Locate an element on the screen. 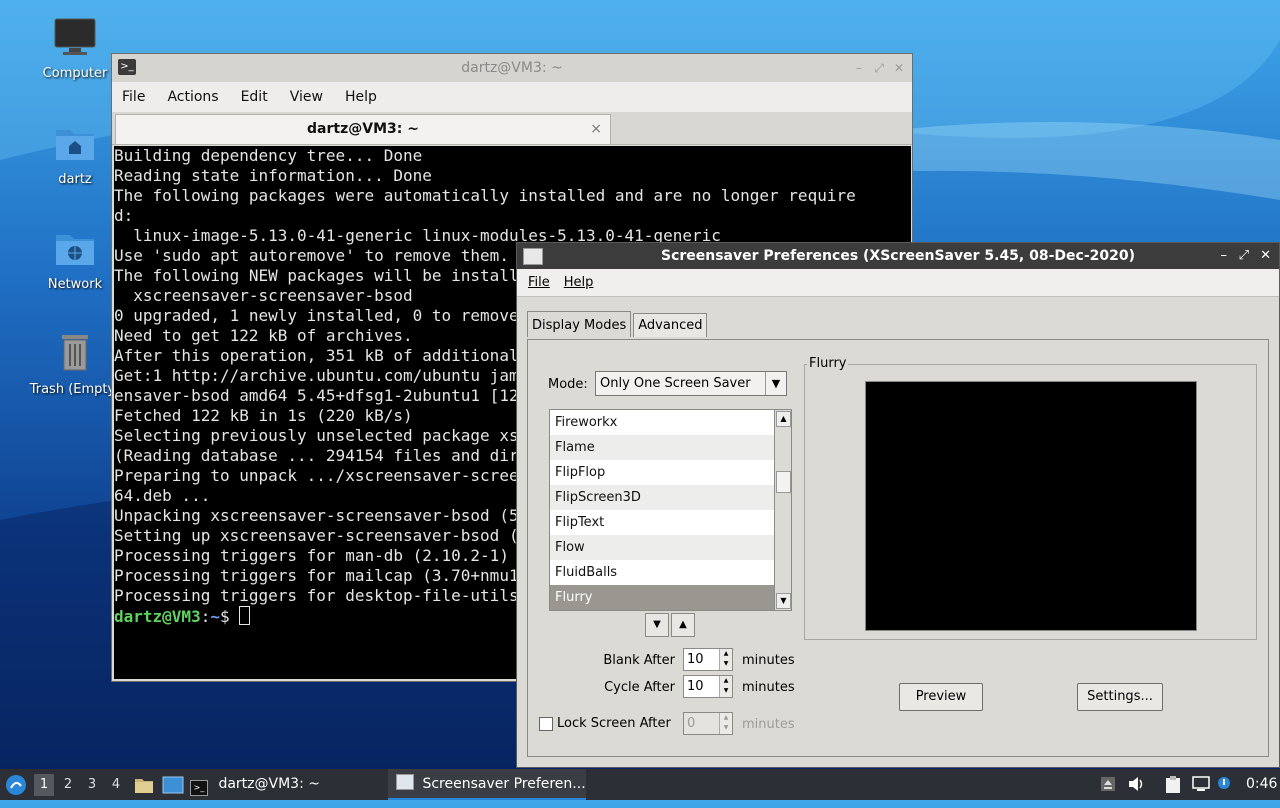 This screenshot has width=1280, height=808. desktop-icon-network: Network is located at coordinates (75, 260).